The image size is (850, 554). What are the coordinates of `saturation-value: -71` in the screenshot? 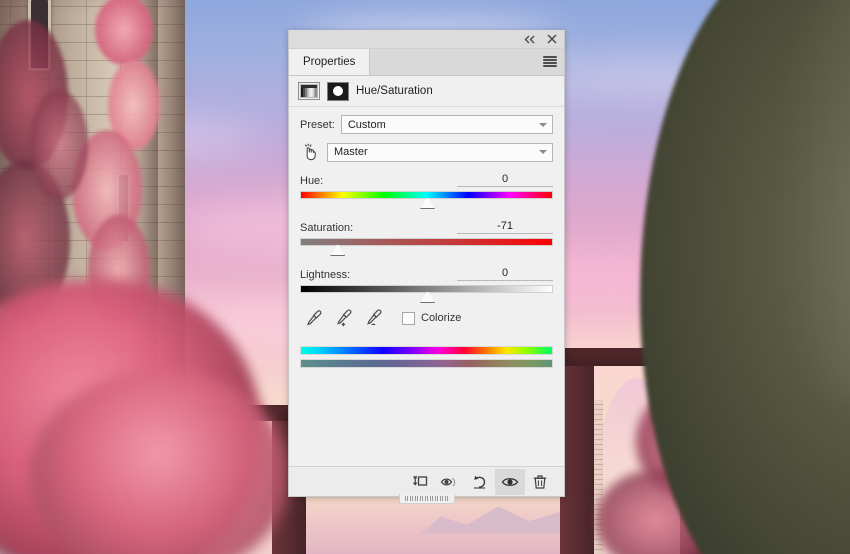 It's located at (505, 227).